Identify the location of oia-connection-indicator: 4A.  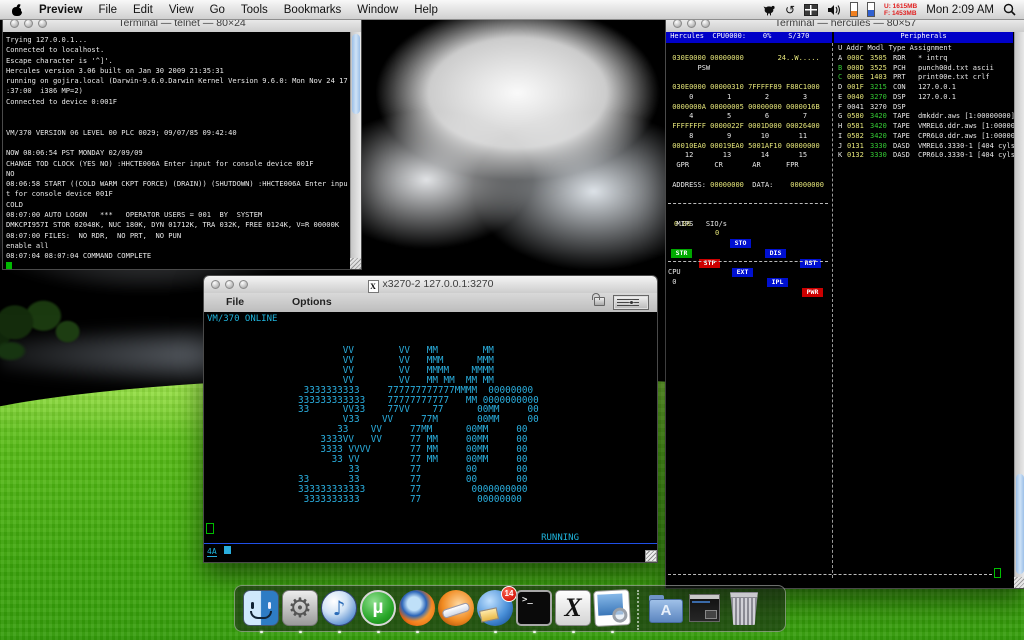
(212, 552).